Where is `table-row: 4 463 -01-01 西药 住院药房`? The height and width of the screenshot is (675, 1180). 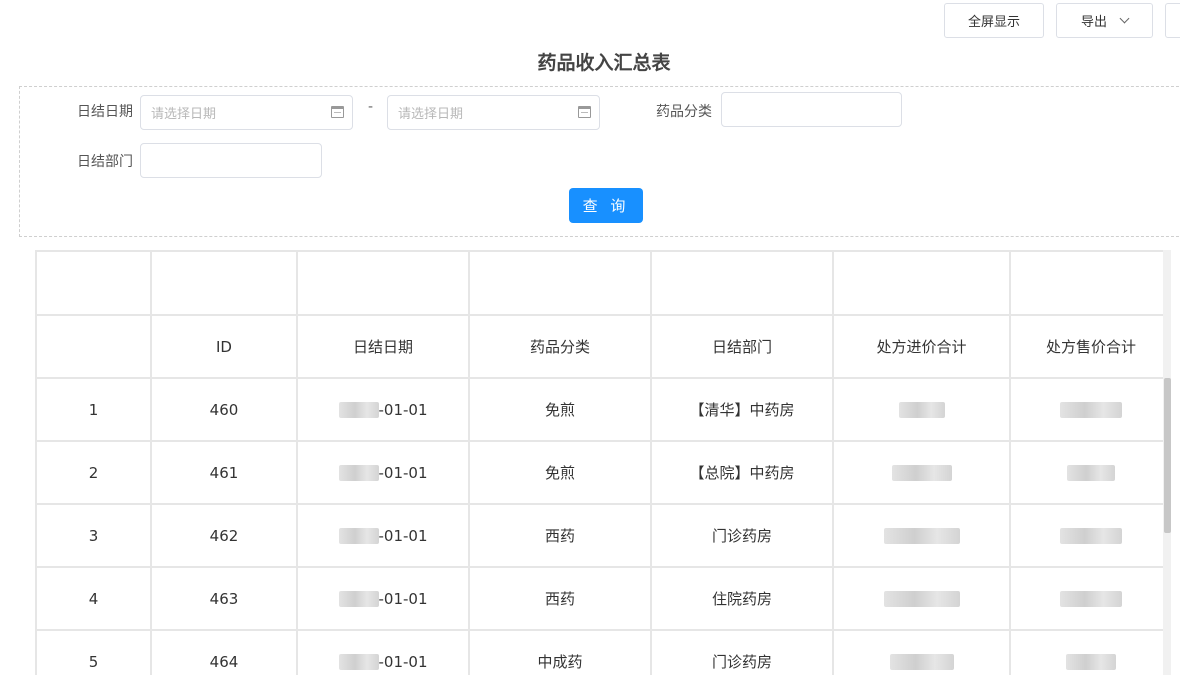
table-row: 4 463 -01-01 西药 住院药房 is located at coordinates (603, 598).